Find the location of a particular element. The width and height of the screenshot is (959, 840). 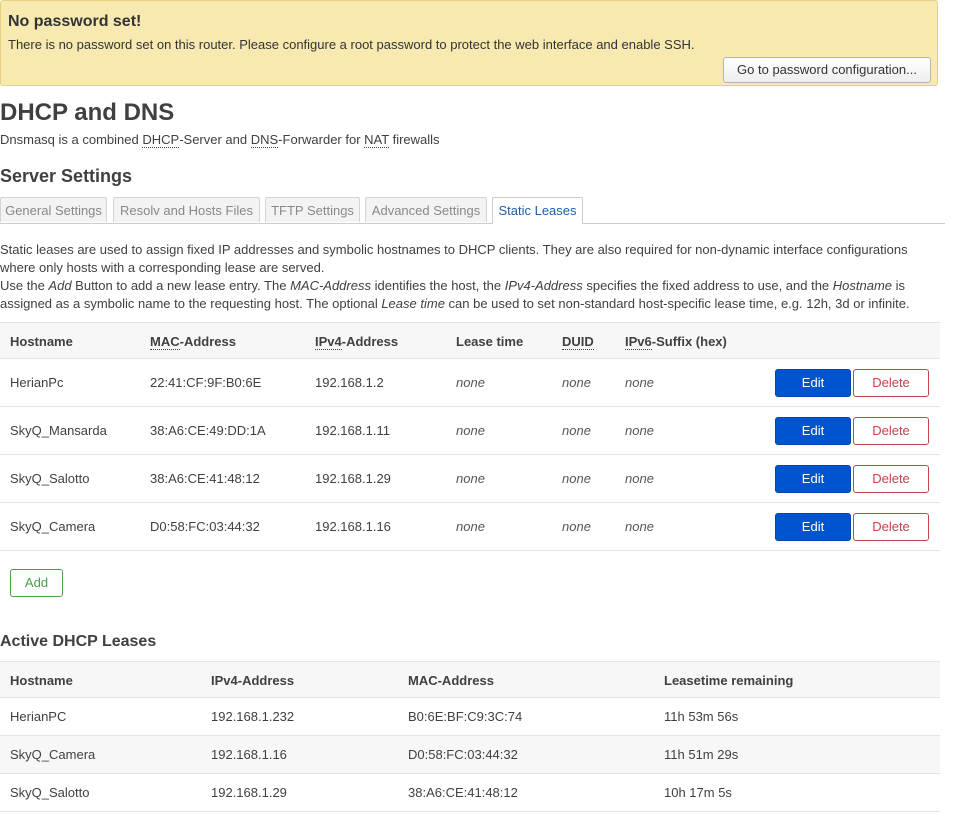

col-label-rest: -Suffix (hex) is located at coordinates (689, 341).